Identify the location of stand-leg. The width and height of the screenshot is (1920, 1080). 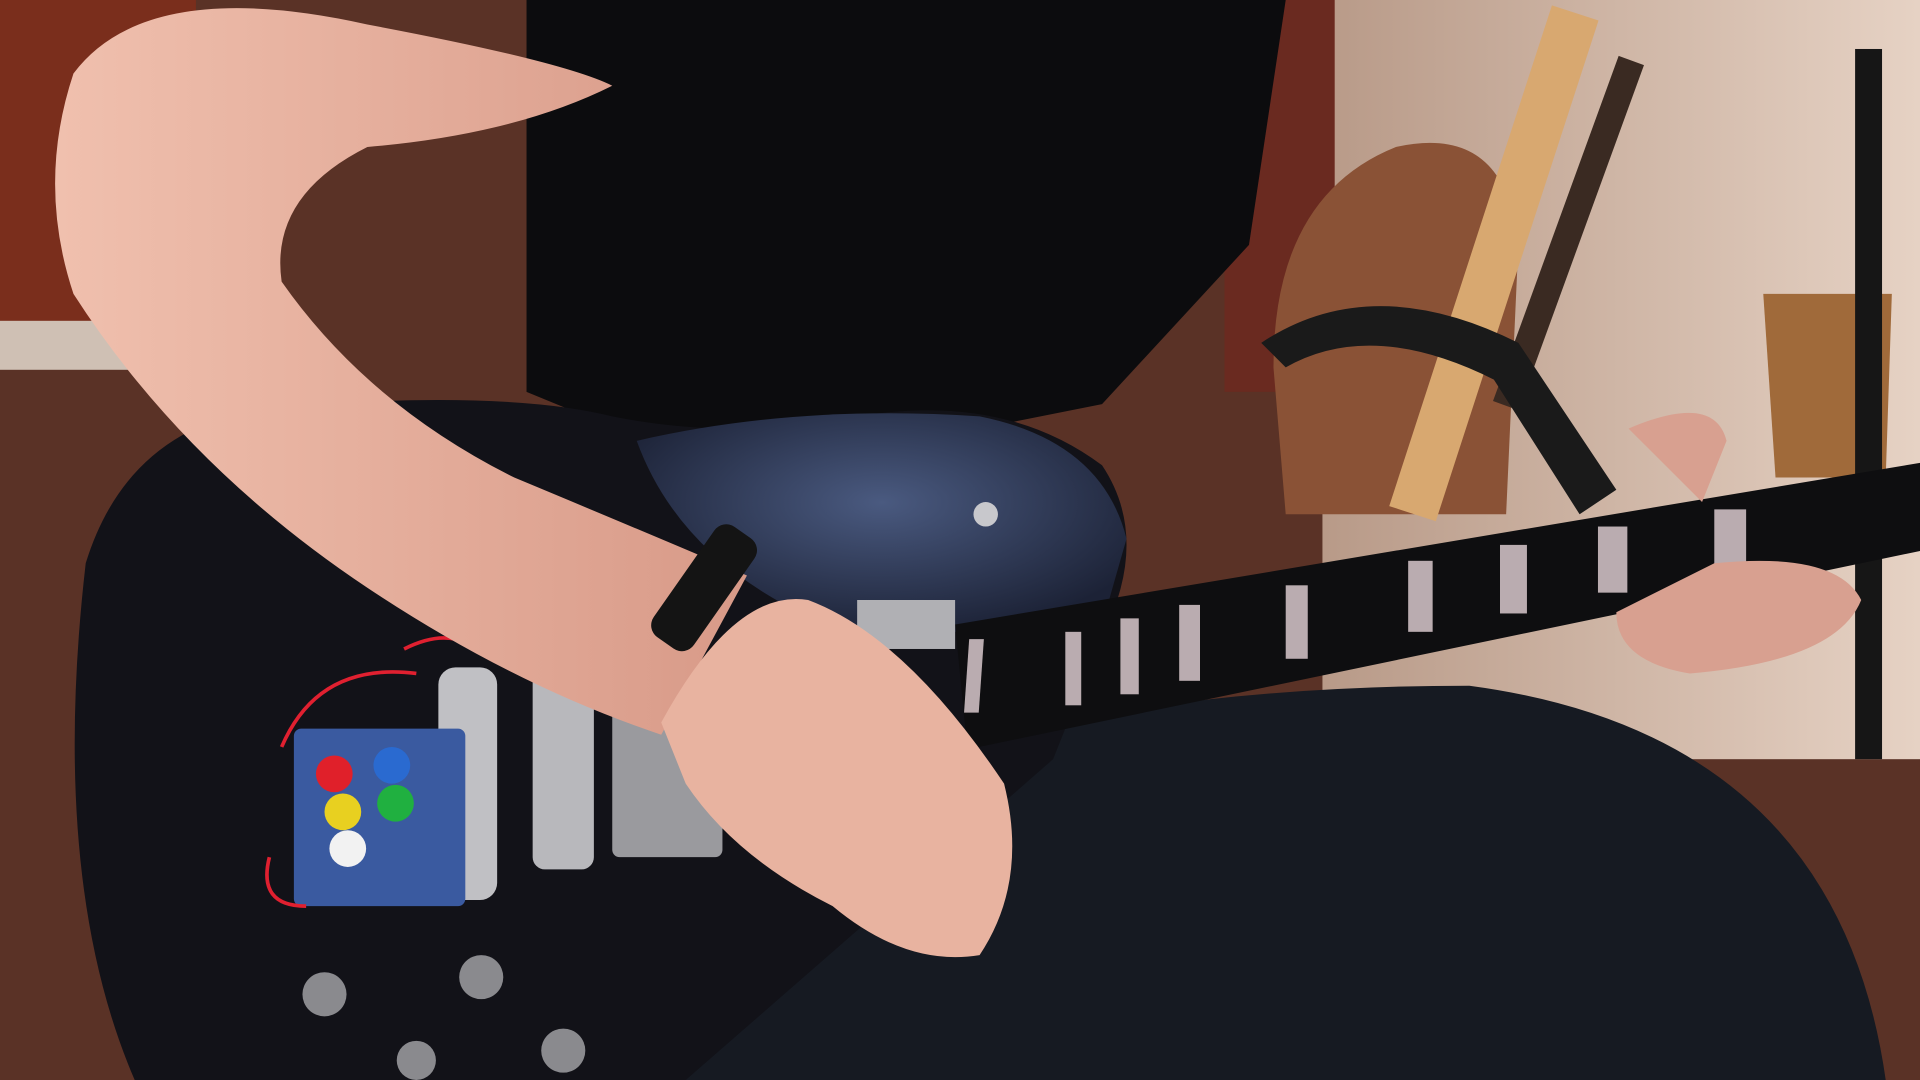
(1869, 404).